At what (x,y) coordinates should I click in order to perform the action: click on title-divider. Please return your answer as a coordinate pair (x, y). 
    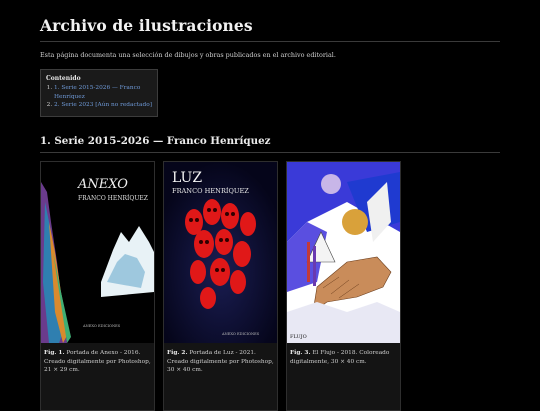
    Looking at the image, I should click on (270, 41).